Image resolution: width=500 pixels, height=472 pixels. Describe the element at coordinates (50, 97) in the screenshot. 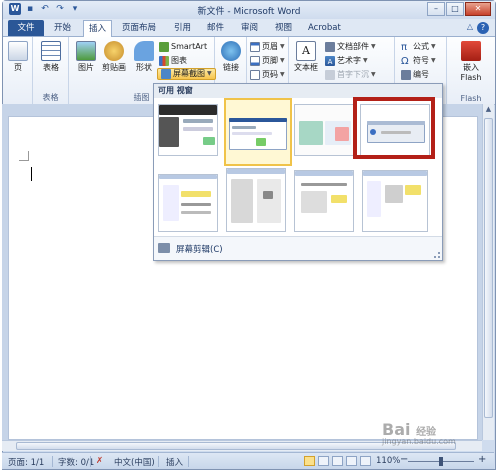

I see `group-tables-label: 表格` at that location.